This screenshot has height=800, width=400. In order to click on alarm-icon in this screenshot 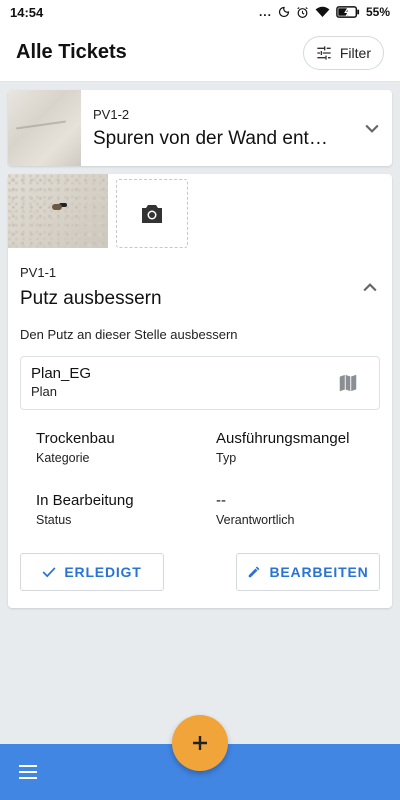, I will do `click(302, 12)`.